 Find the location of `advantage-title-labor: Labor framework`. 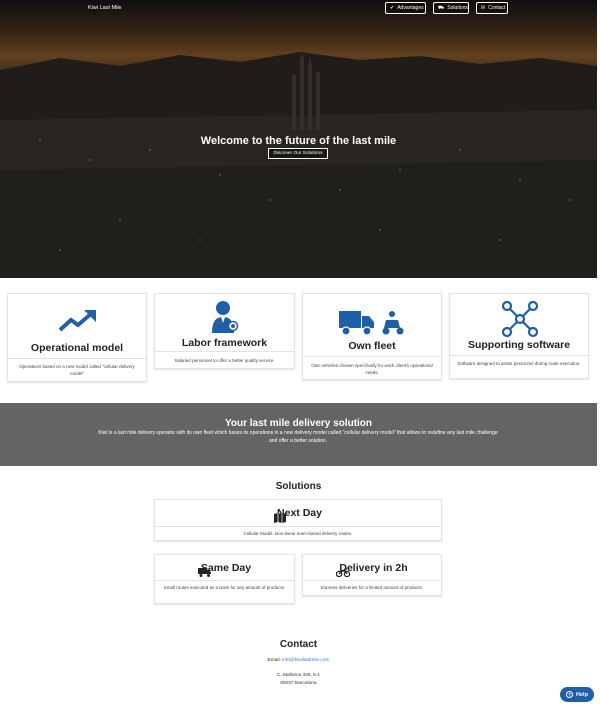

advantage-title-labor: Labor framework is located at coordinates (224, 343).